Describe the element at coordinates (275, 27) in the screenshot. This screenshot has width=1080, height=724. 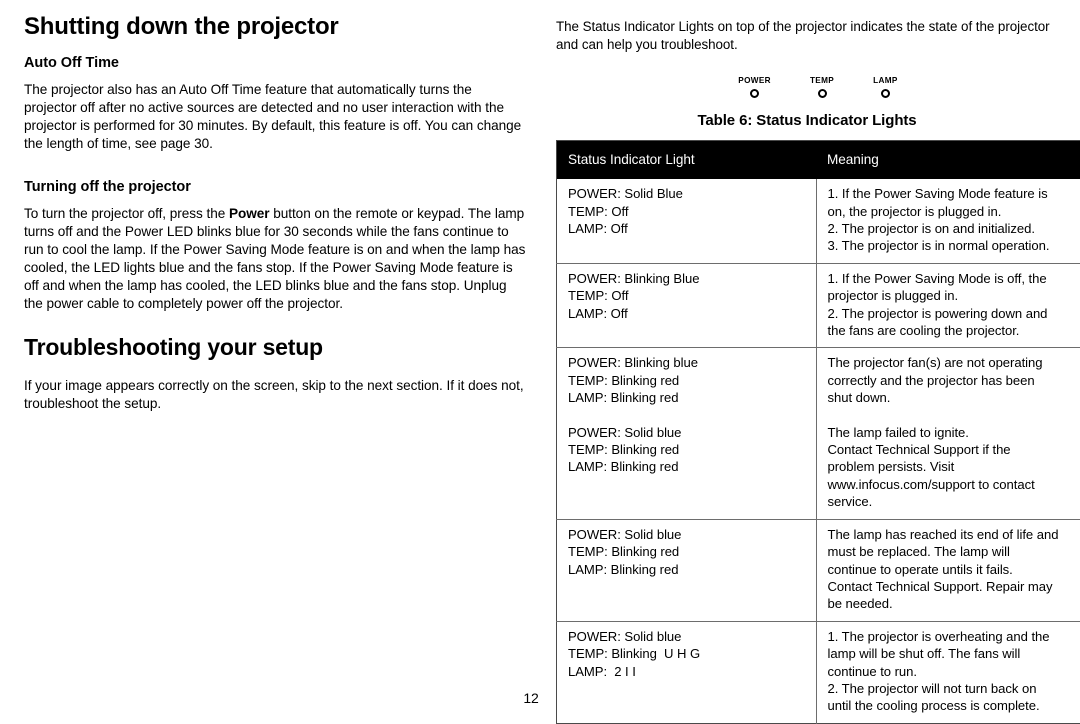
I see `page-title: Shutting down the projector` at that location.